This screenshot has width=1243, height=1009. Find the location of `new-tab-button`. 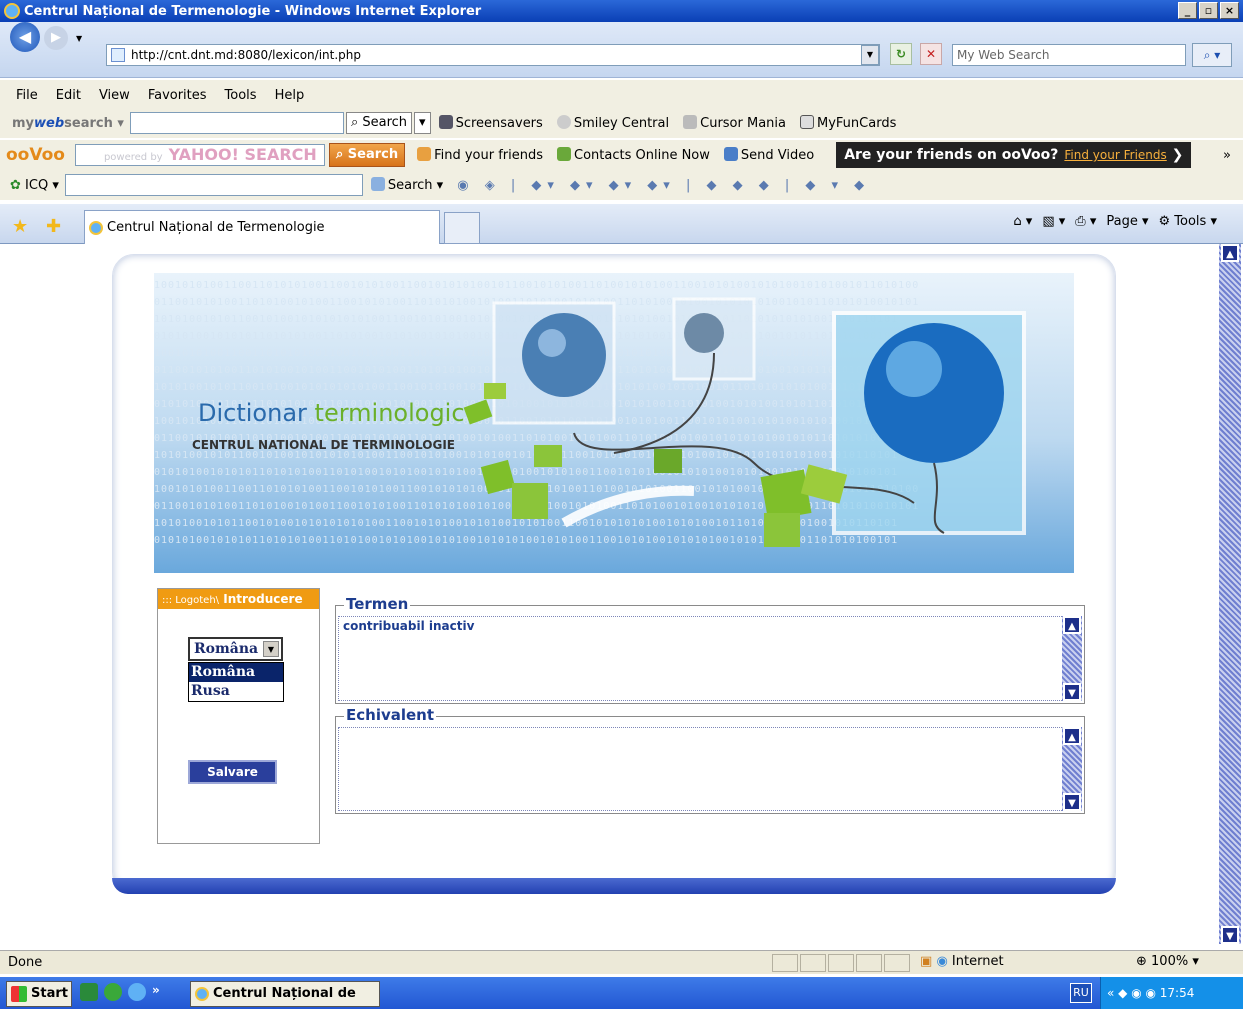

new-tab-button is located at coordinates (462, 228).